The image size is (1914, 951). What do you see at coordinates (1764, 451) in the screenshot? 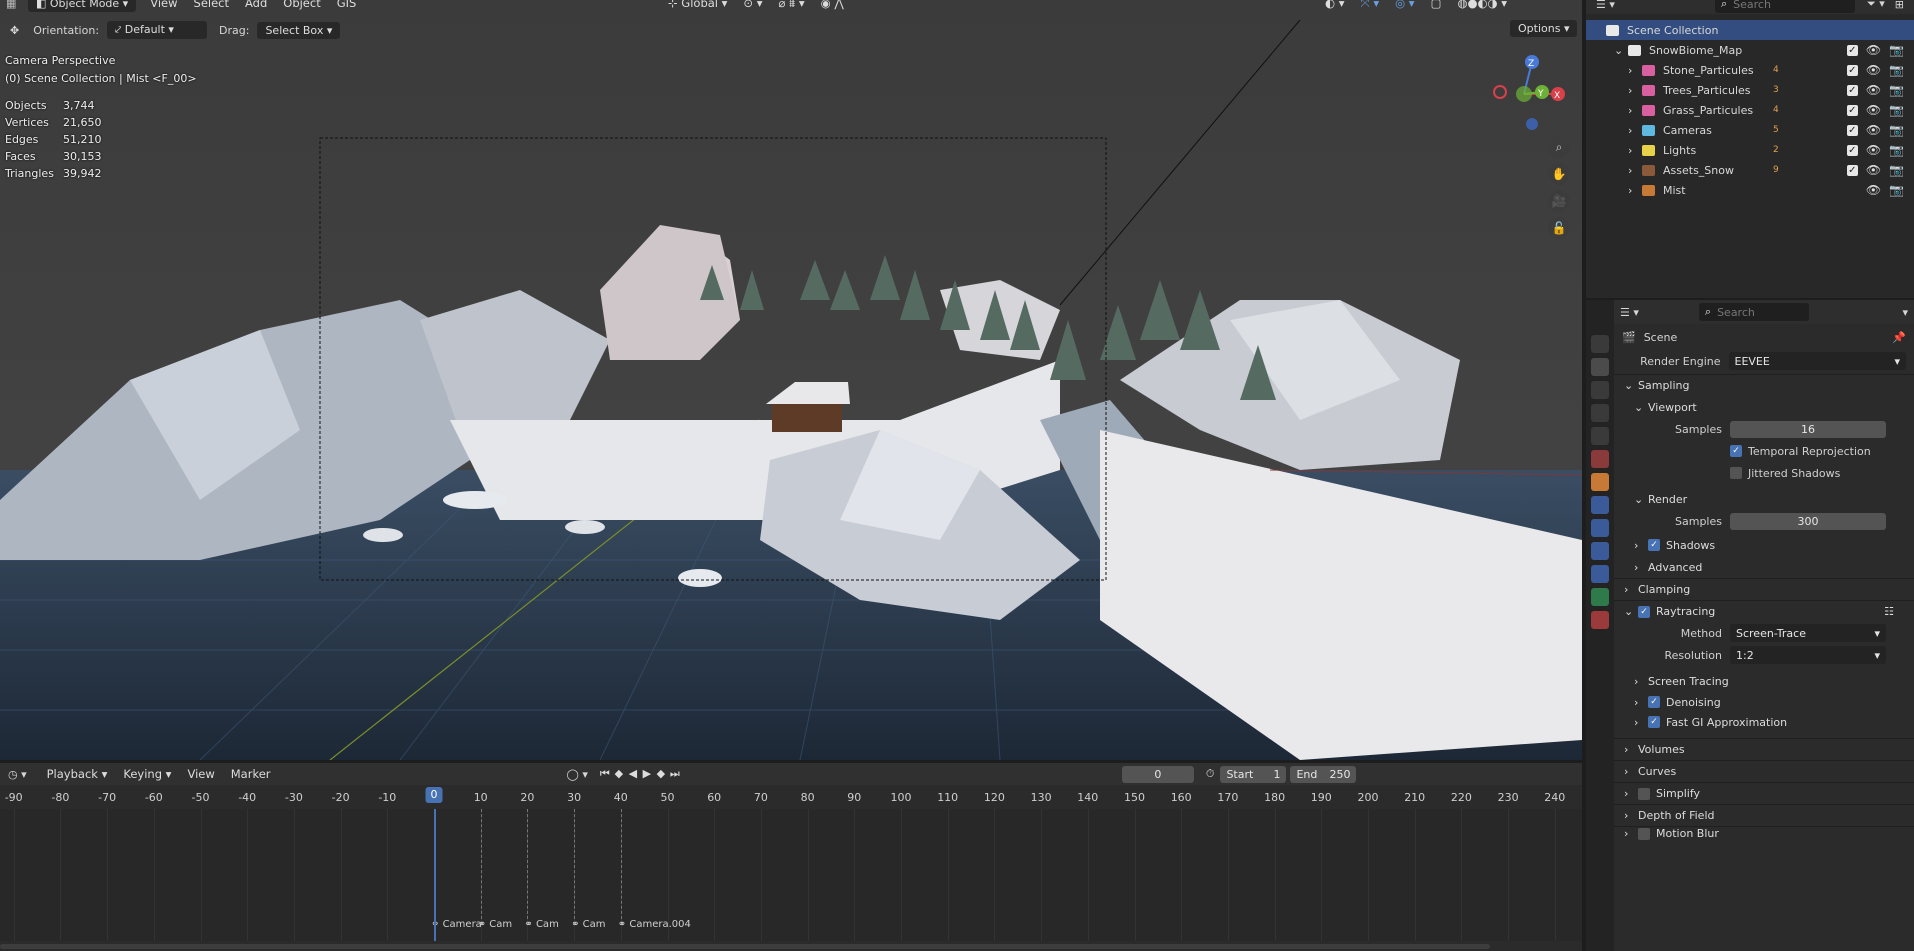
I see `temporal-row: ✓ Temporal Reprojection` at bounding box center [1764, 451].